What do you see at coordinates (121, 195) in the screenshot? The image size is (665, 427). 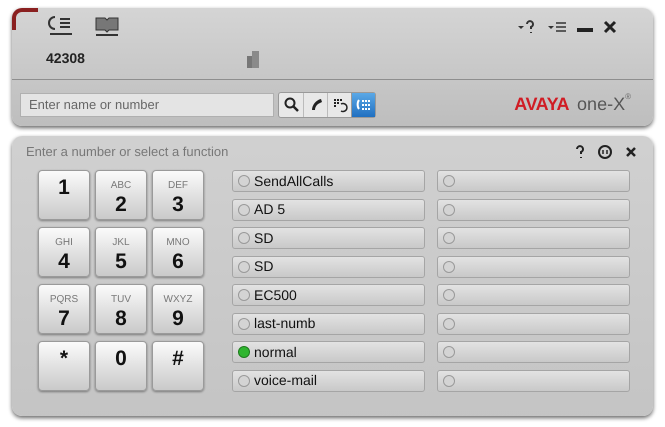 I see `dial-key: ABC 2` at bounding box center [121, 195].